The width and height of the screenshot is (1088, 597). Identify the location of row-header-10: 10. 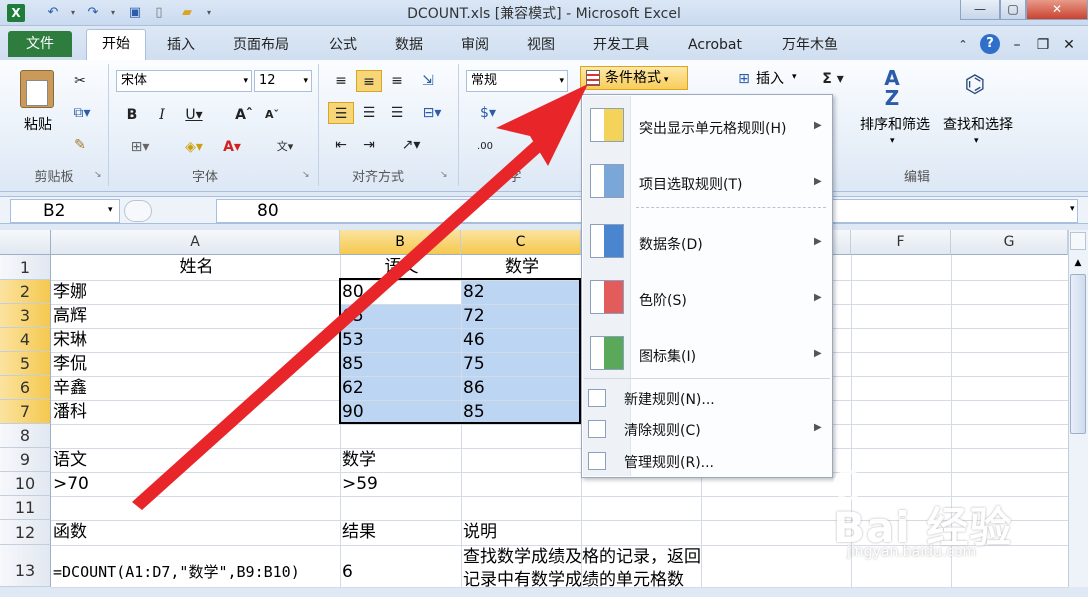
(25, 484).